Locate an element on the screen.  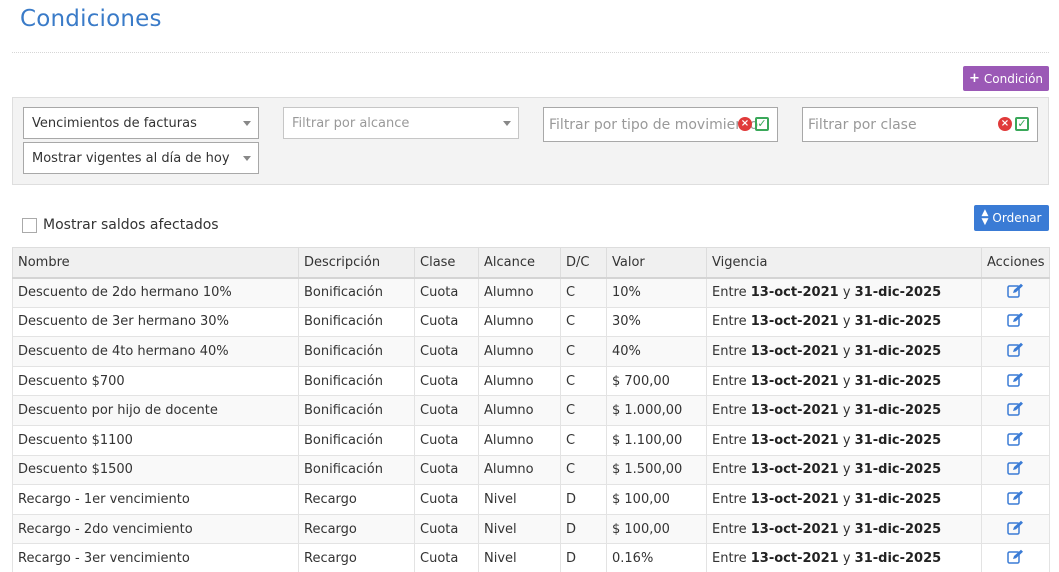
column-header-acciones: Acciones is located at coordinates (1015, 263).